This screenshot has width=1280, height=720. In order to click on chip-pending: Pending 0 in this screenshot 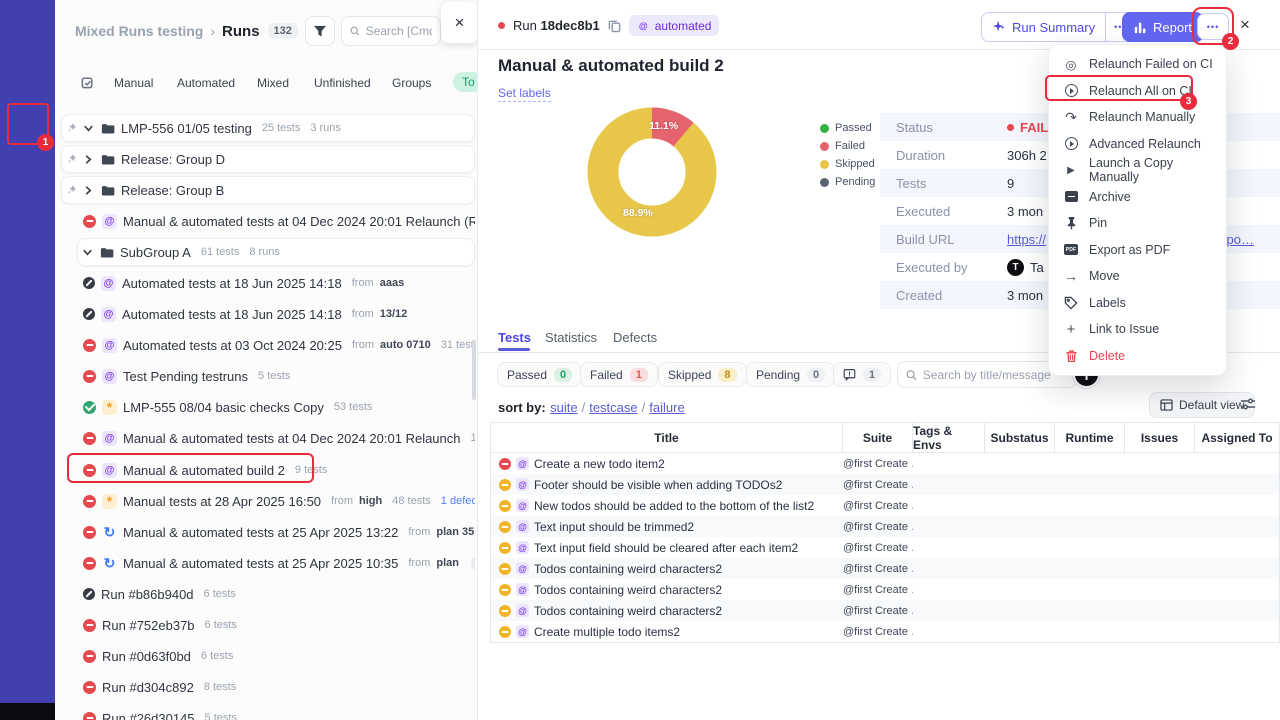, I will do `click(791, 374)`.